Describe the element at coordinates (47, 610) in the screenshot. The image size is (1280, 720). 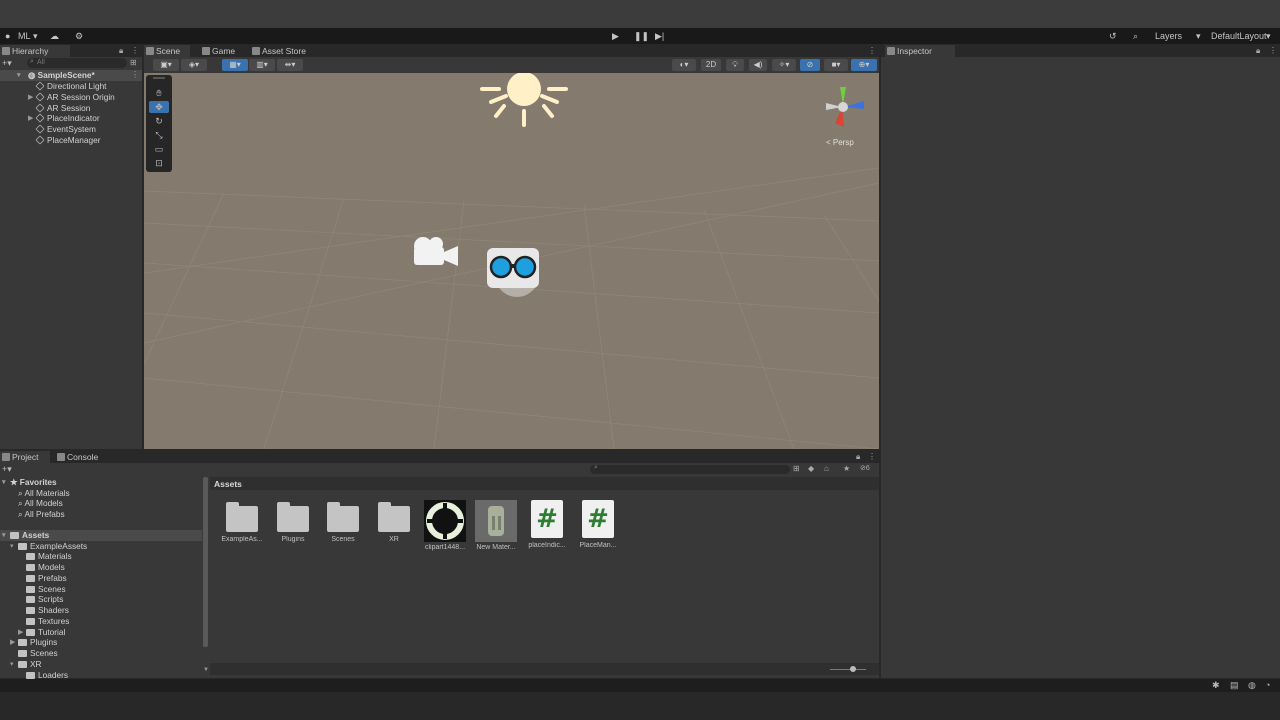
I see `folder-item: Shaders` at that location.